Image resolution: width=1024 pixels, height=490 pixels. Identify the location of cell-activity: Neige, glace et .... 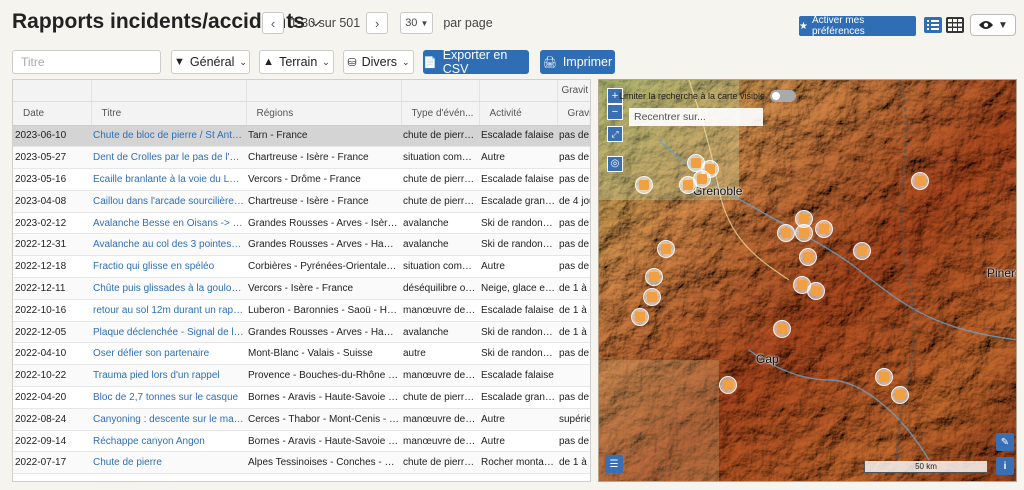
(518, 288).